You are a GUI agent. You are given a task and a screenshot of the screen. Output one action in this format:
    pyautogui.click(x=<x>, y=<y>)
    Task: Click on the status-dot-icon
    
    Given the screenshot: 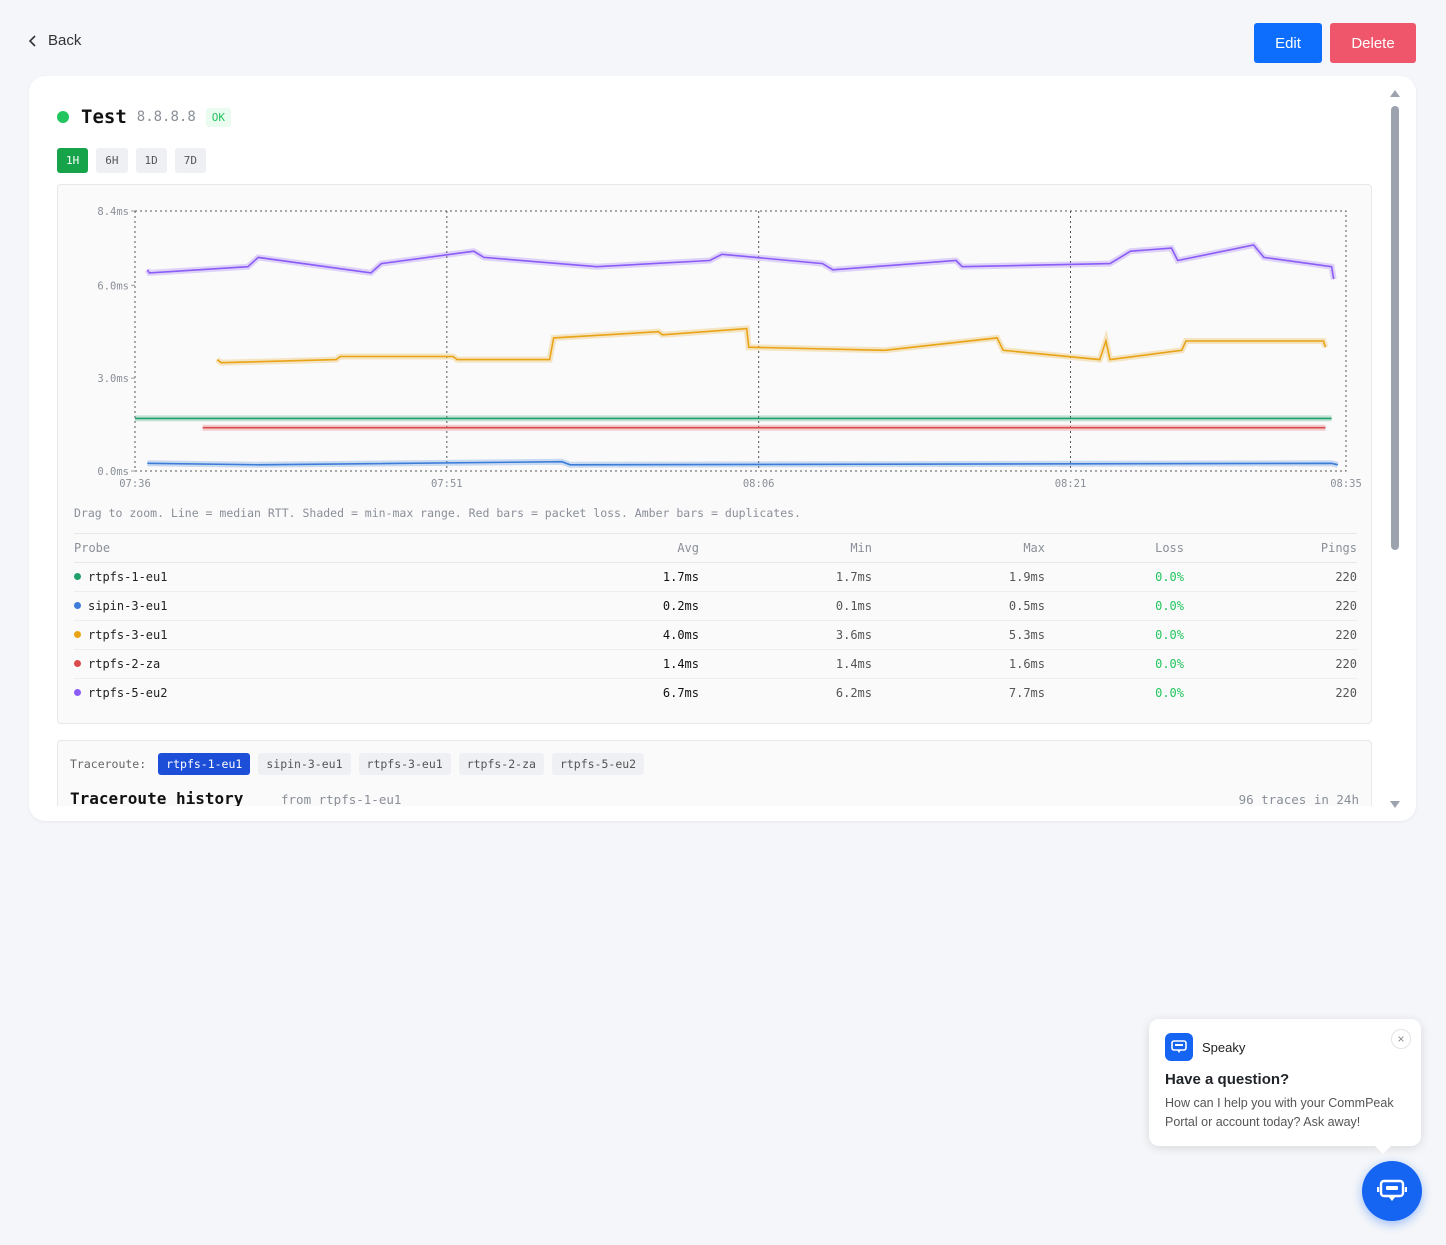 What is the action you would take?
    pyautogui.click(x=63, y=117)
    